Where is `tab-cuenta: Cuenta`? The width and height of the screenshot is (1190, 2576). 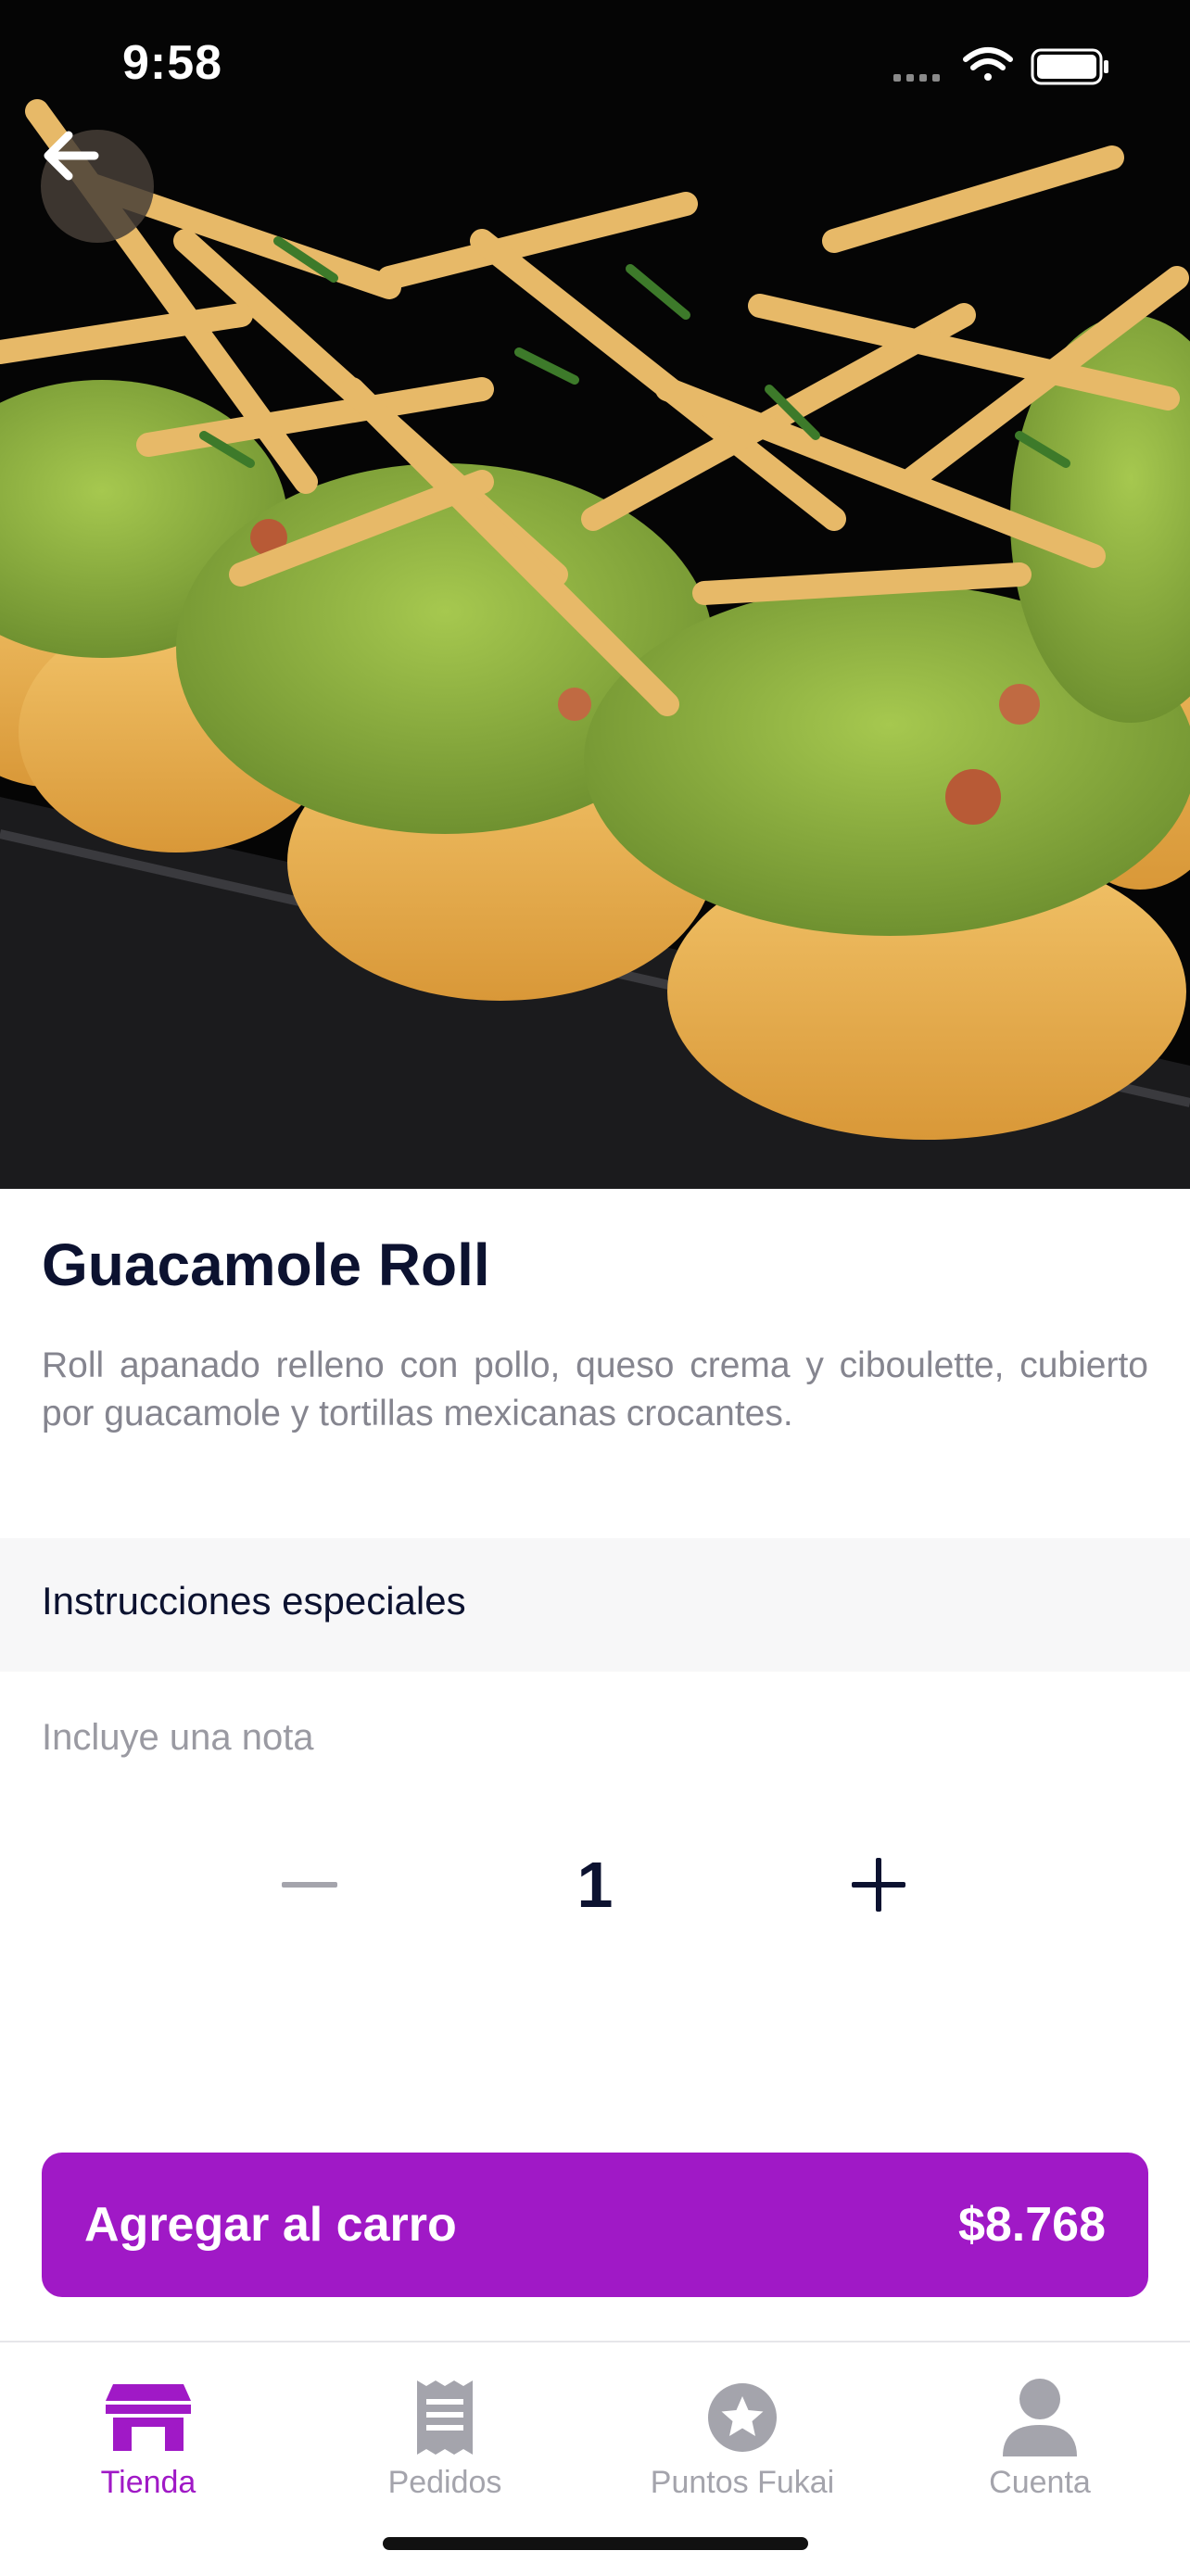
tab-cuenta: Cuenta is located at coordinates (1040, 2438).